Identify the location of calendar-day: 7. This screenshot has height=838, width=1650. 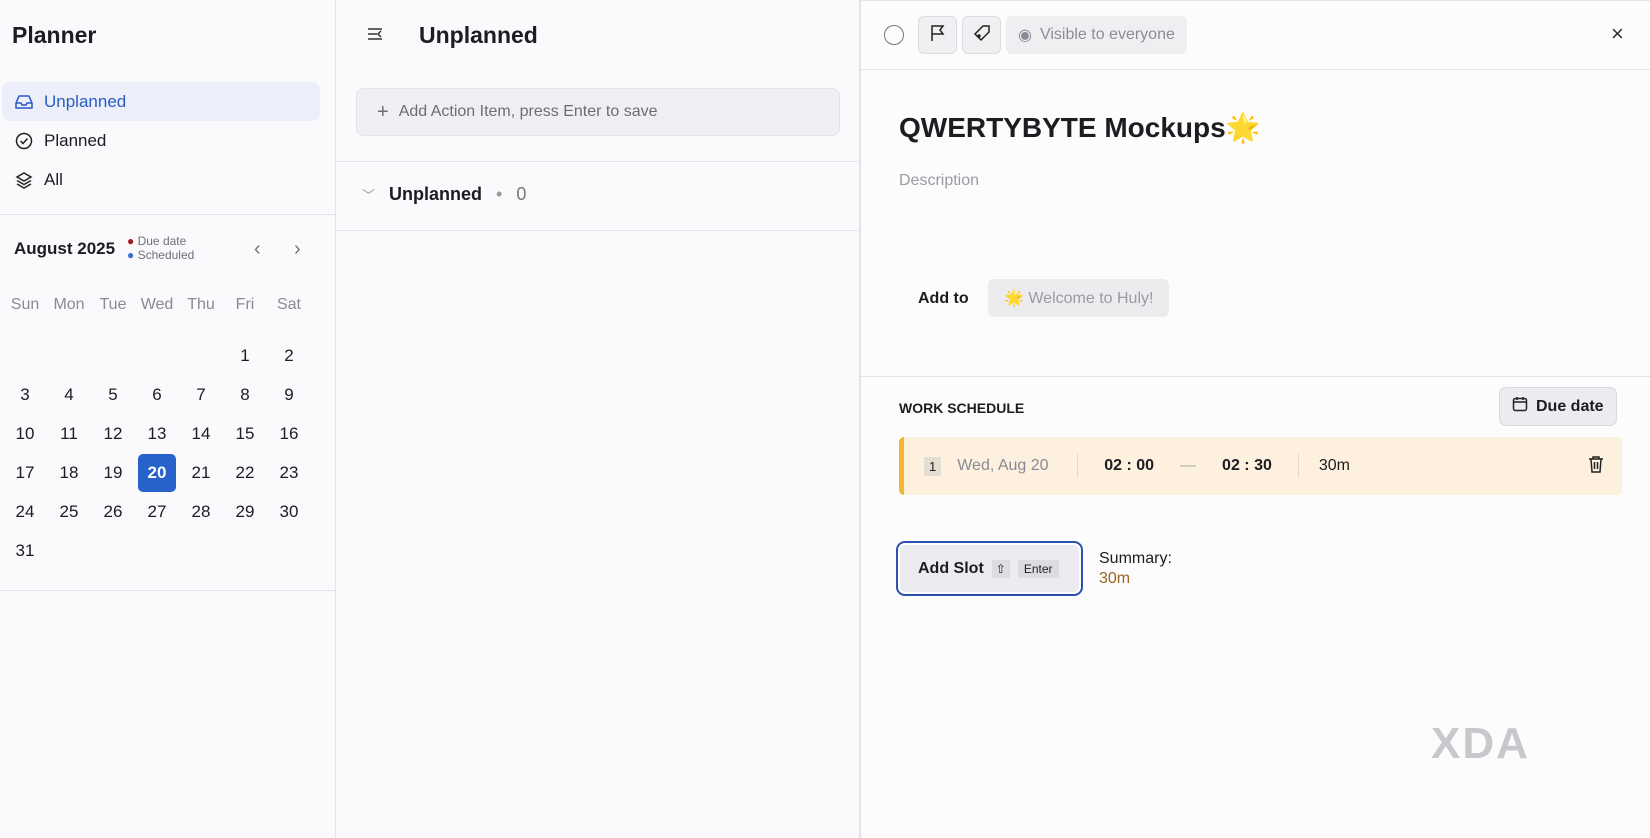
(201, 395).